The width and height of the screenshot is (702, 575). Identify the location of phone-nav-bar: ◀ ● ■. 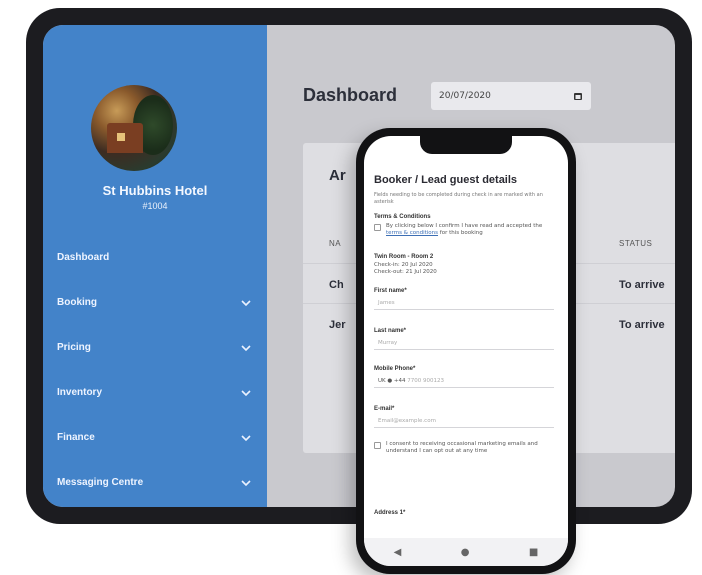
(466, 552).